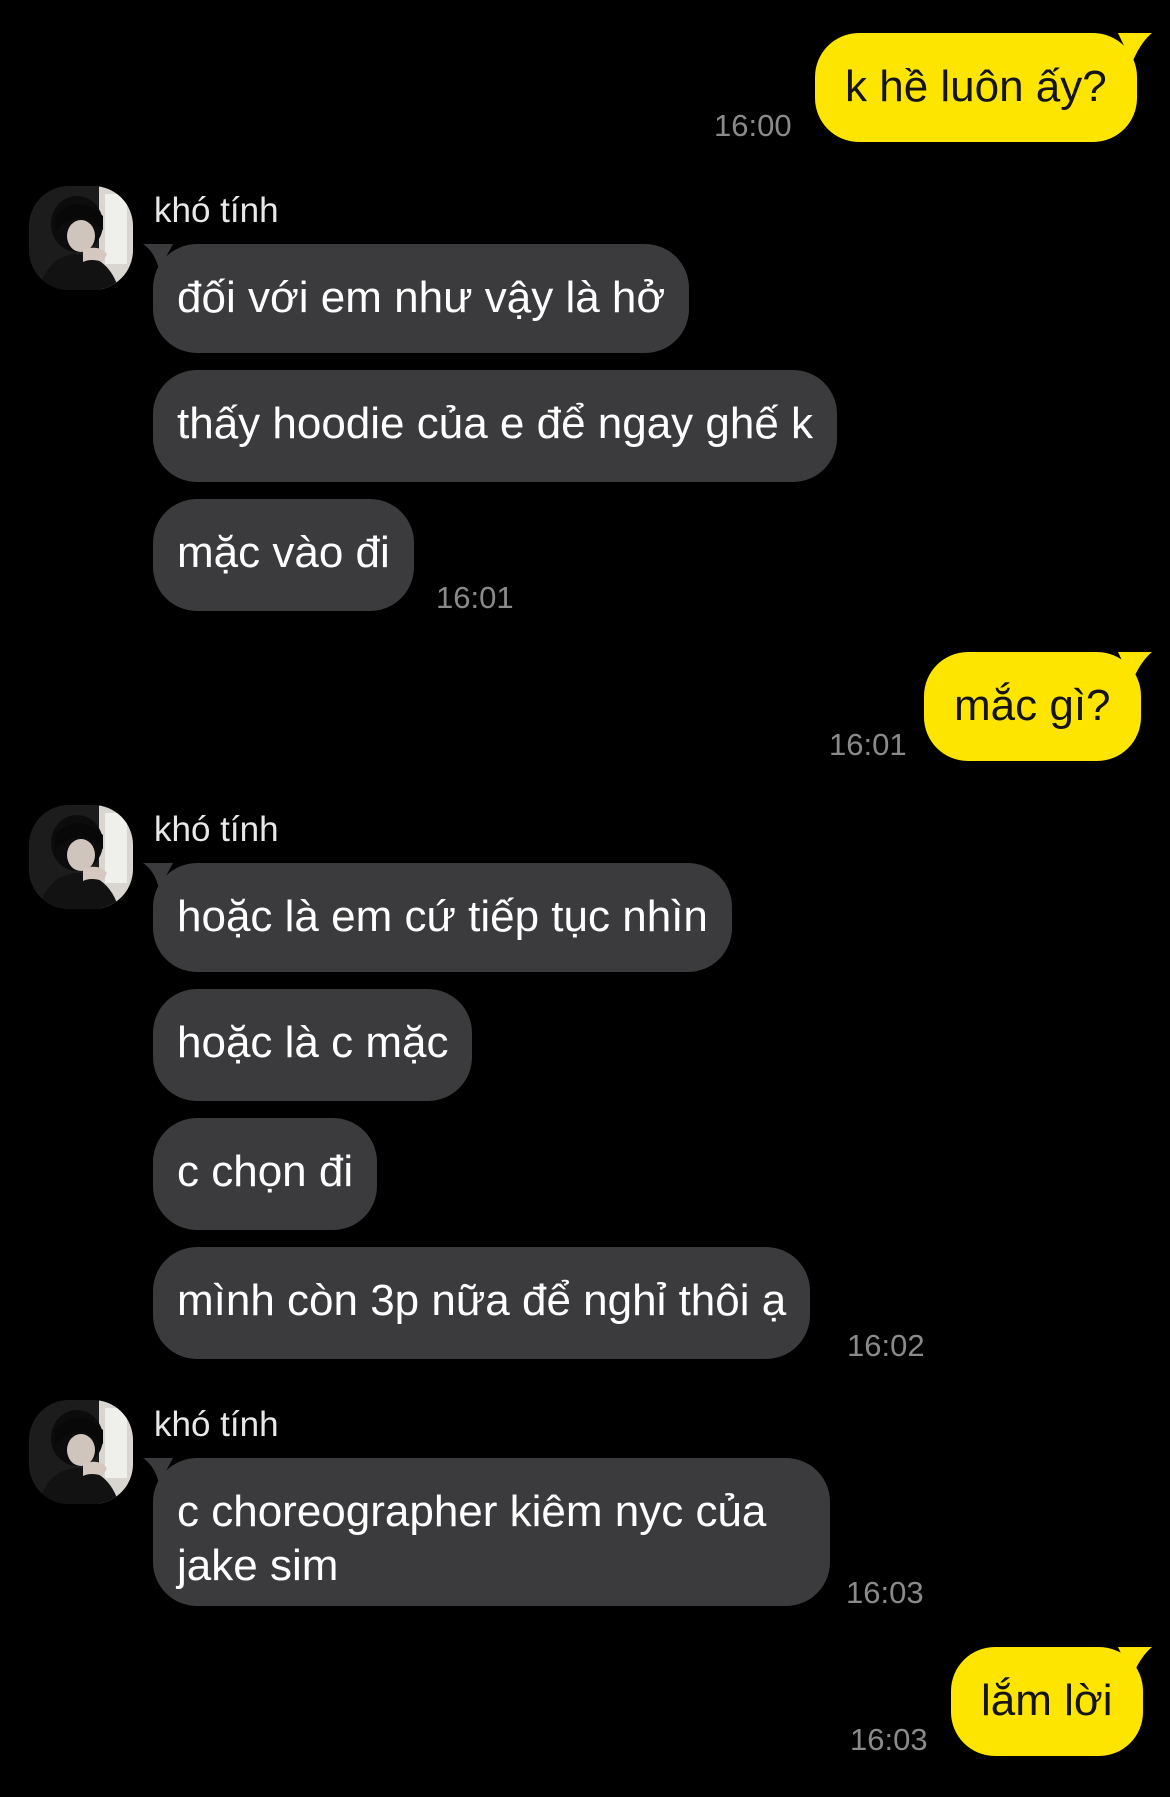 The width and height of the screenshot is (1170, 1797). I want to click on message-text: lắm lời, so click(1047, 1700).